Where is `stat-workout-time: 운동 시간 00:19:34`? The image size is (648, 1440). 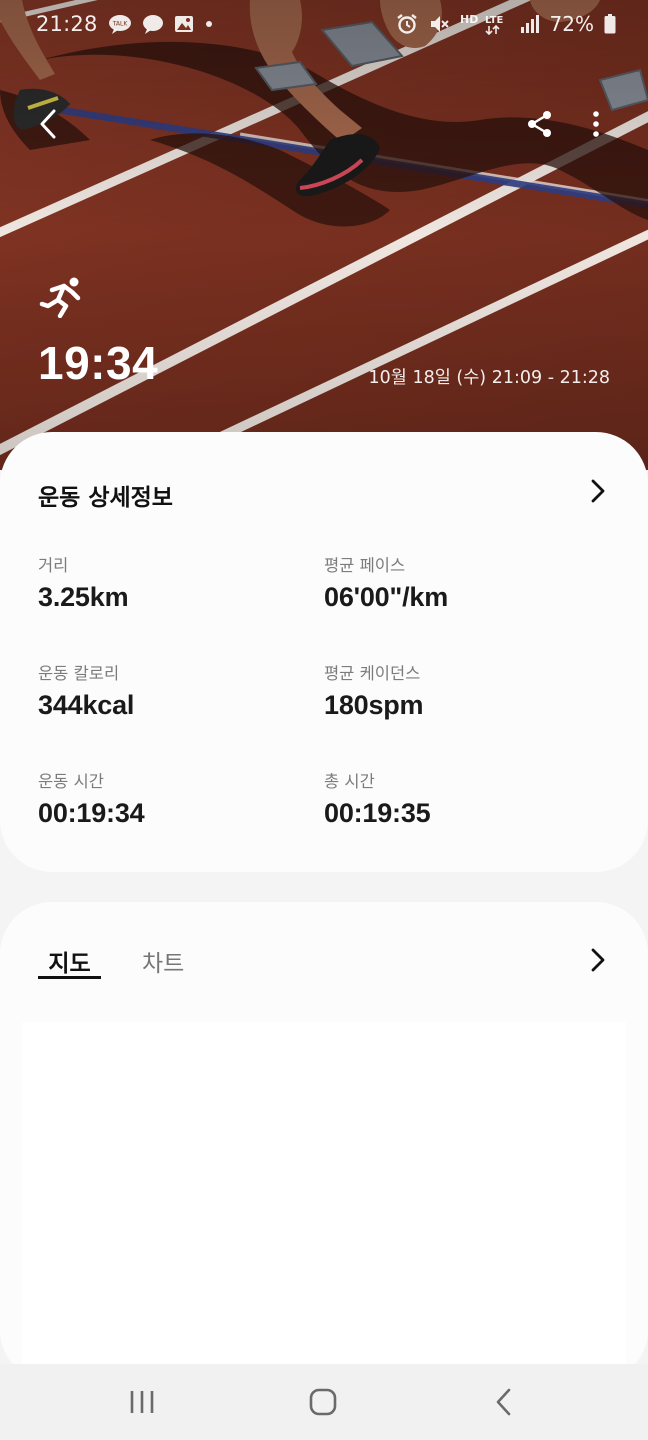
stat-workout-time: 운동 시간 00:19:34 is located at coordinates (91, 798).